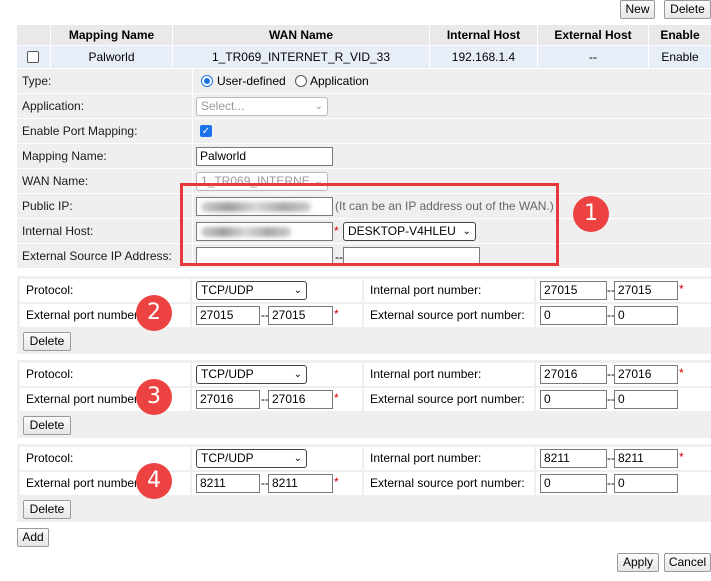  What do you see at coordinates (154, 397) in the screenshot?
I see `annotation-badge: 3` at bounding box center [154, 397].